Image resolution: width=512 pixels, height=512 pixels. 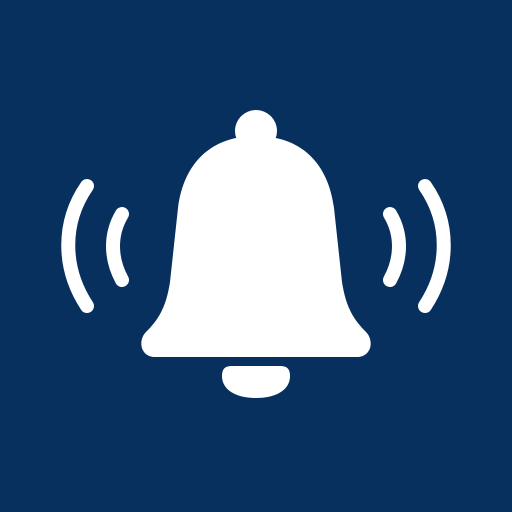 I want to click on left-inner-wave, so click(x=117, y=247).